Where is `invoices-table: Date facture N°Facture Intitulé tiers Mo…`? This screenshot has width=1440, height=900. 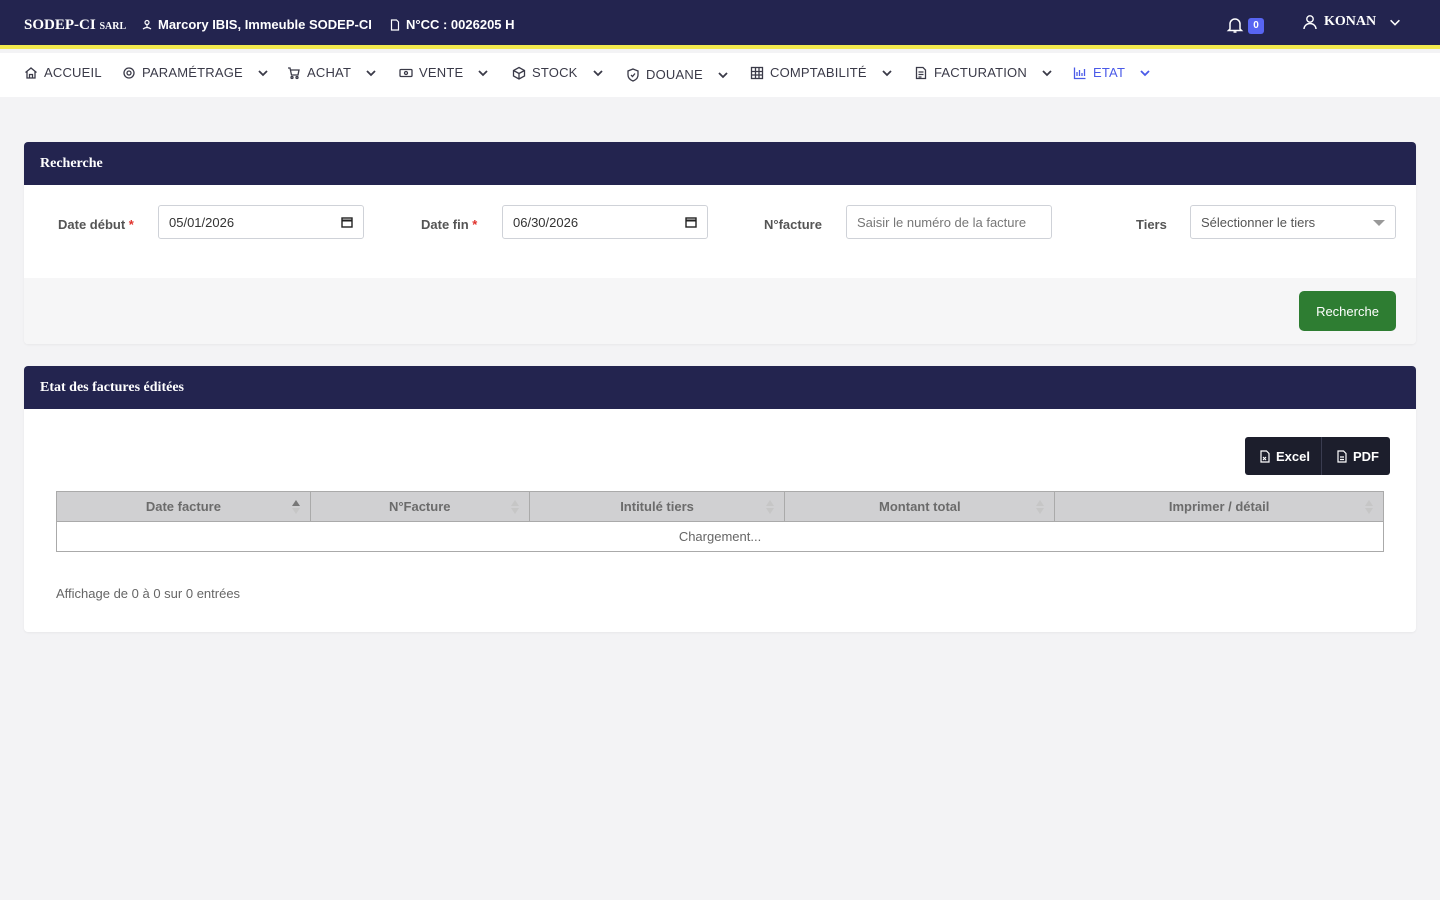 invoices-table: Date facture N°Facture Intitulé tiers Mo… is located at coordinates (720, 521).